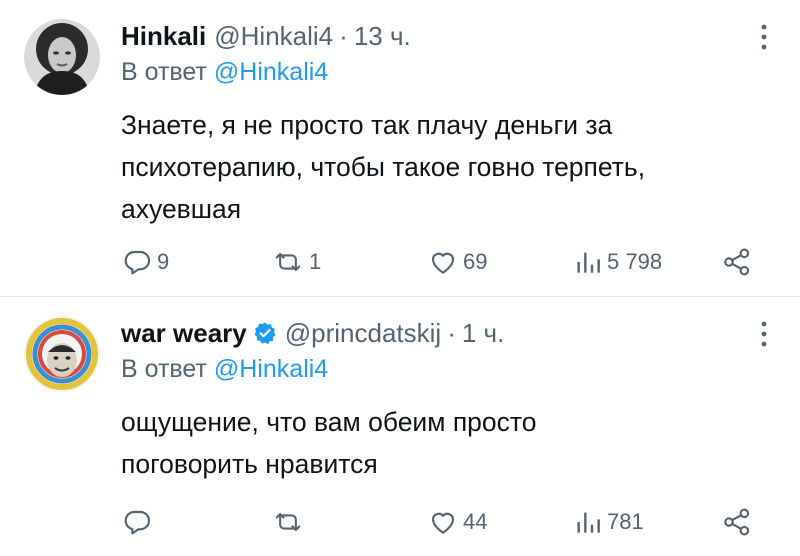  What do you see at coordinates (273, 36) in the screenshot?
I see `author-handle: @Hinkali4` at bounding box center [273, 36].